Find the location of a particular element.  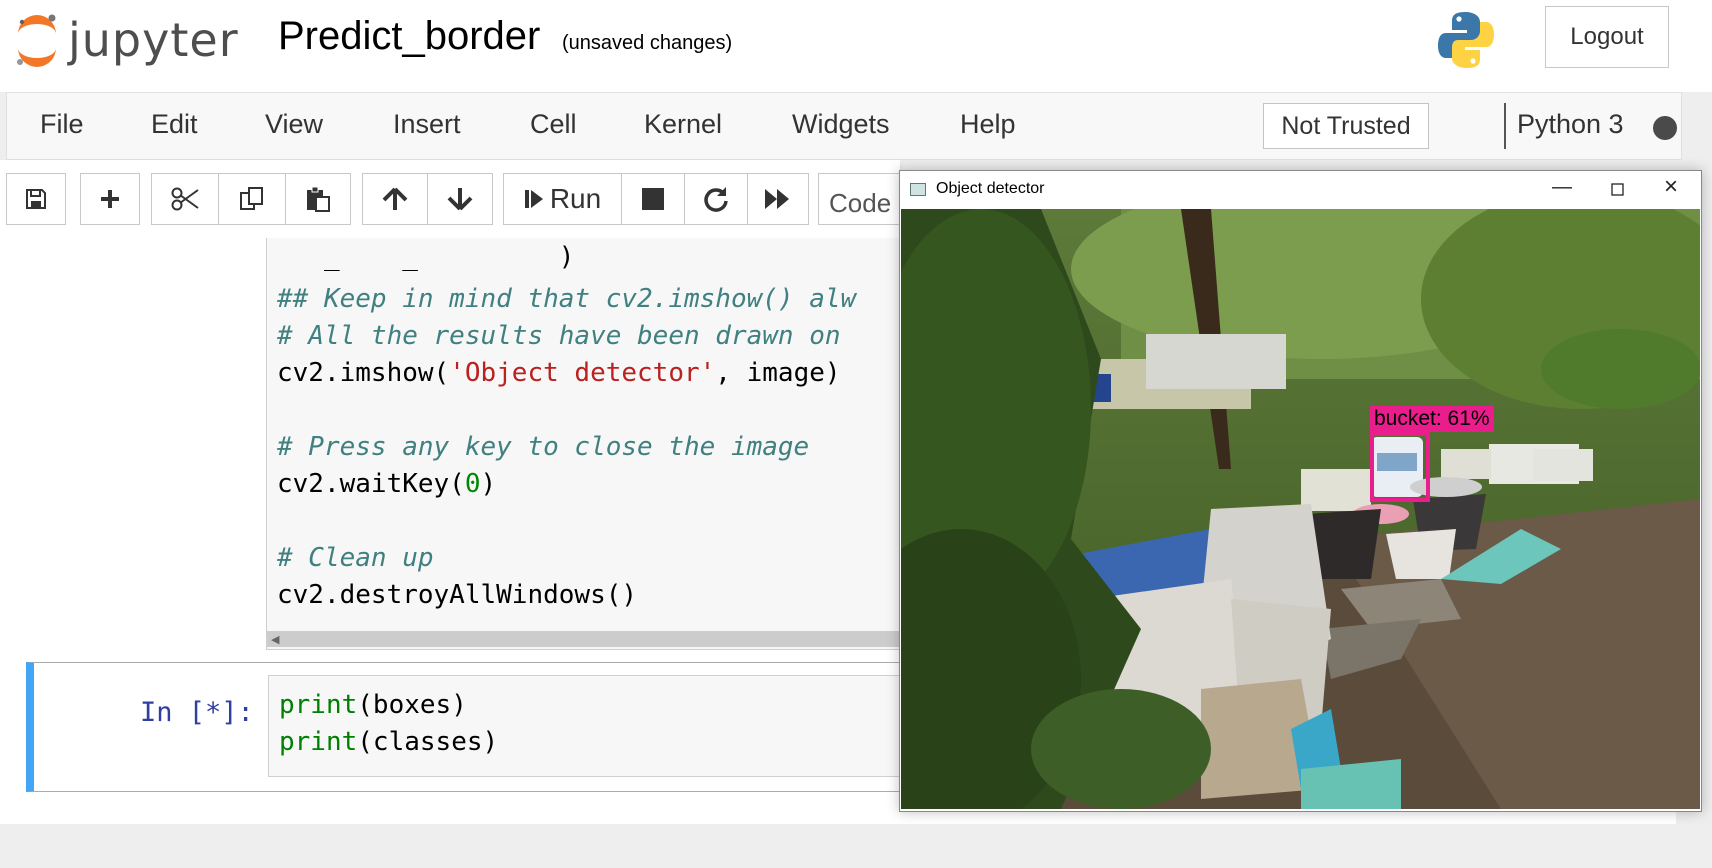

step-forward-icon is located at coordinates (533, 199).